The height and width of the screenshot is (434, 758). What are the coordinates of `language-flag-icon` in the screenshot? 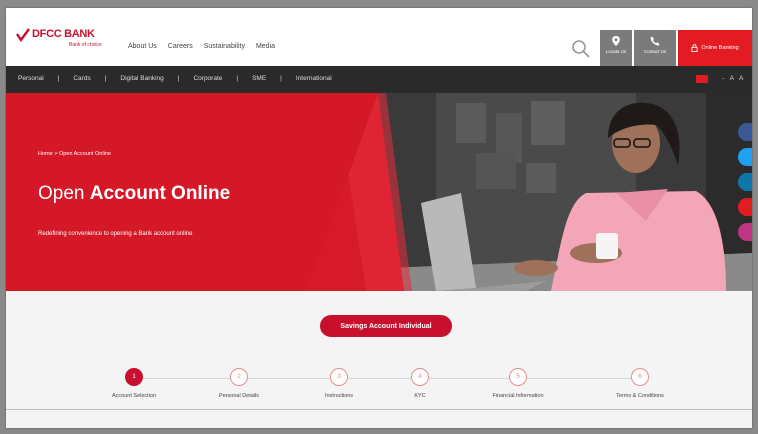 It's located at (702, 79).